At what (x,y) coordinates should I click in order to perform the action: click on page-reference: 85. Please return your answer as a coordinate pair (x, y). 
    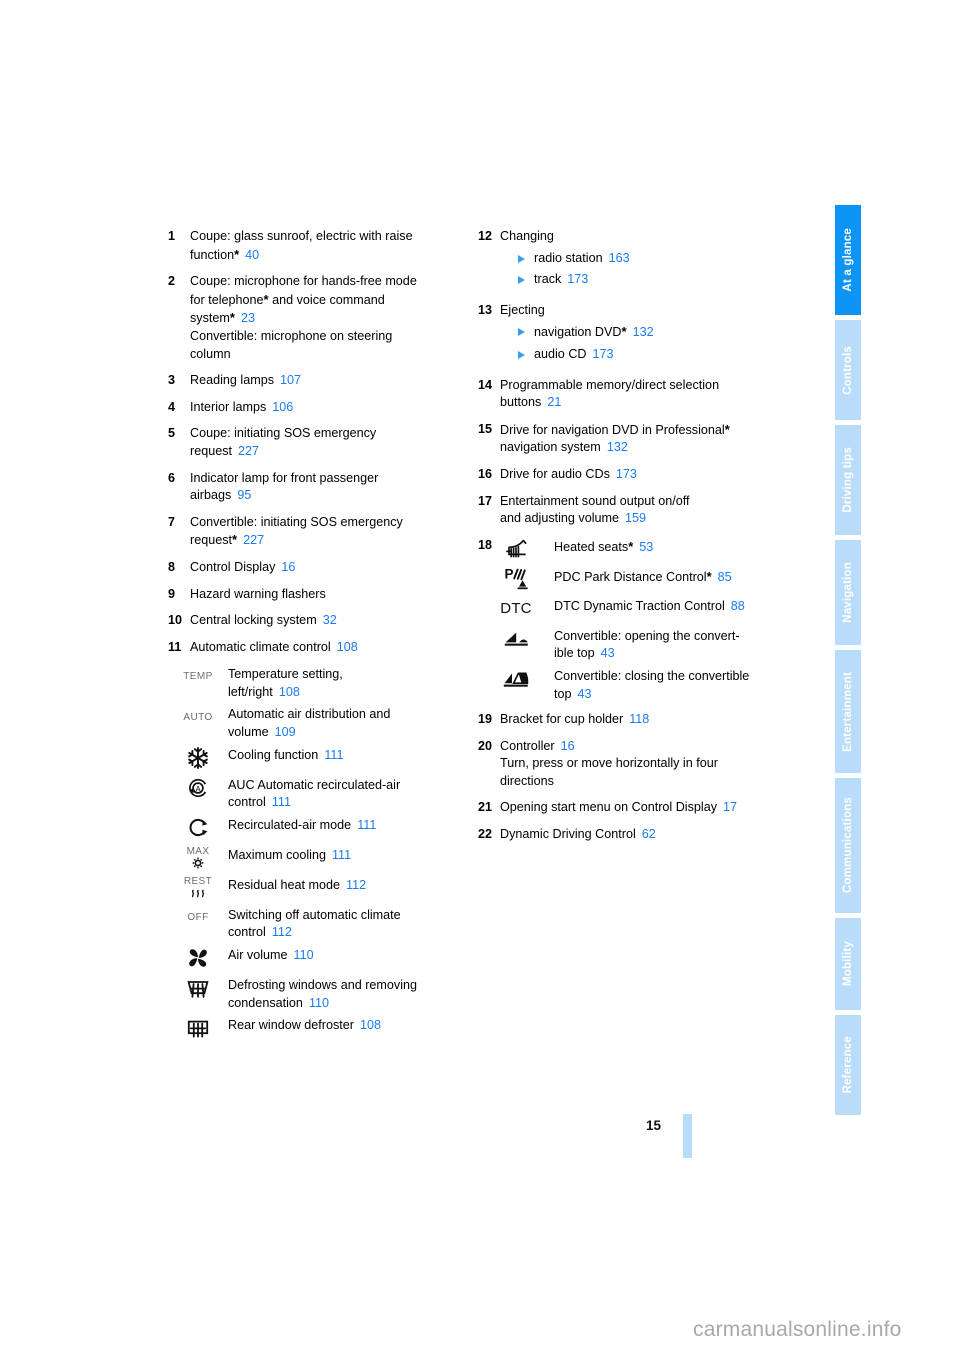
    Looking at the image, I should click on (725, 577).